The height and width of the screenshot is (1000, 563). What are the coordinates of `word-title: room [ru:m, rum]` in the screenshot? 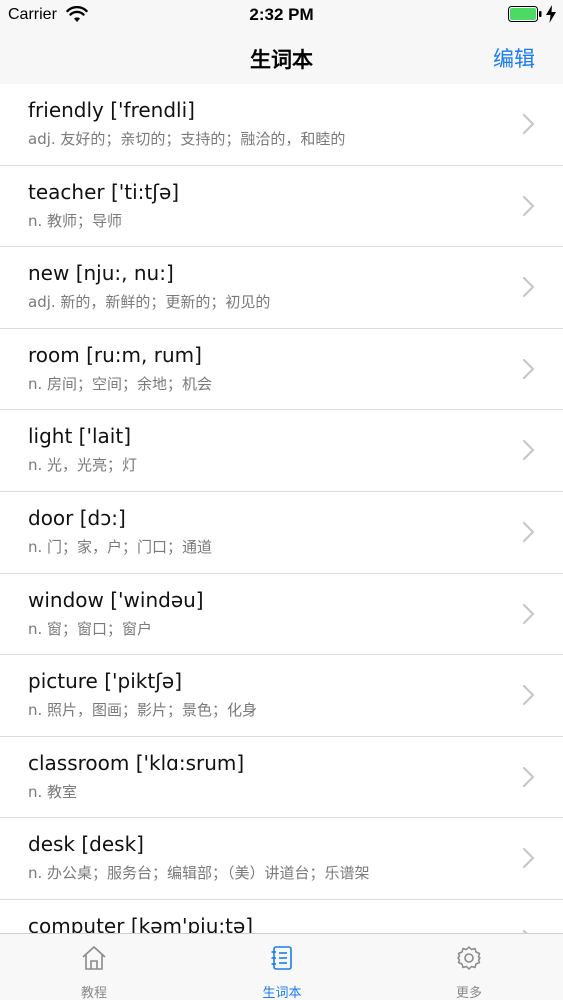 It's located at (115, 354).